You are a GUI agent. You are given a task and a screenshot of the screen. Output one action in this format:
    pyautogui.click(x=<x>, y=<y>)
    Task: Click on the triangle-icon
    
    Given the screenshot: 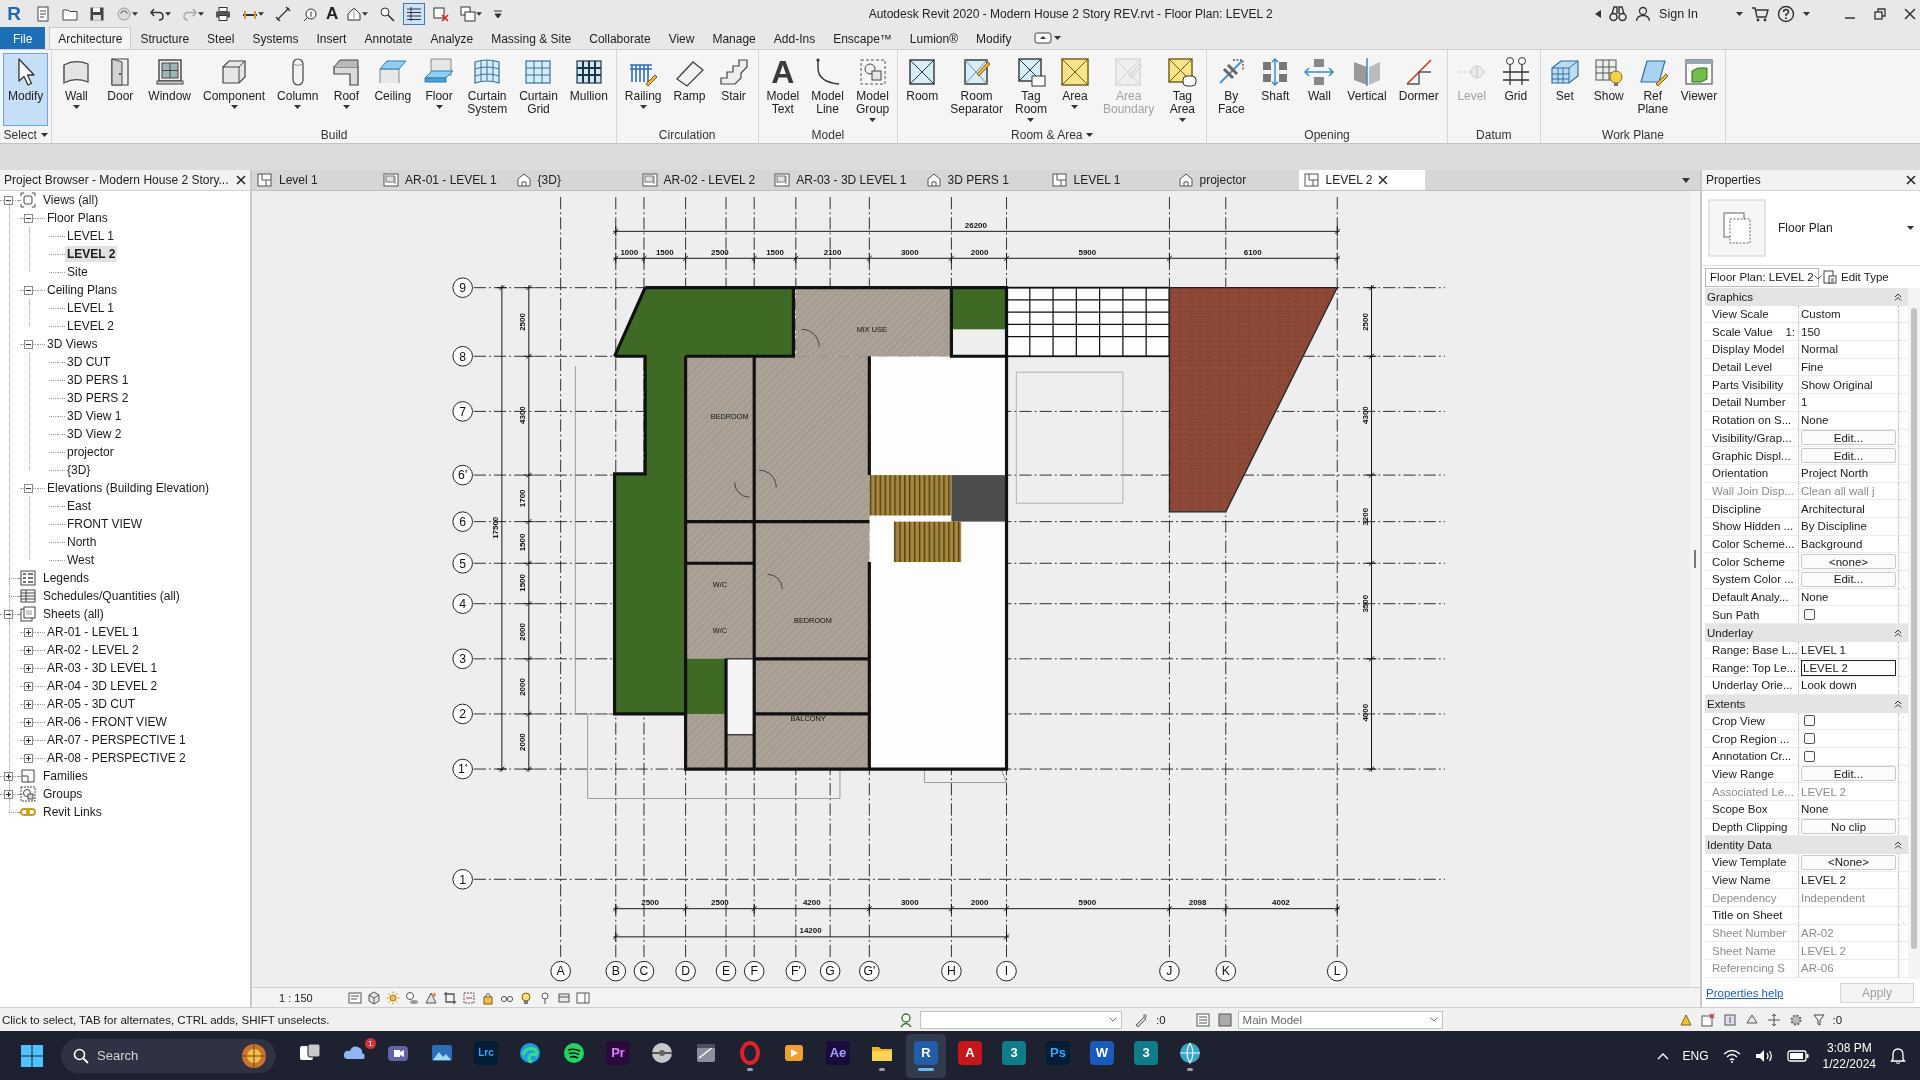 What is the action you would take?
    pyautogui.click(x=1751, y=1019)
    